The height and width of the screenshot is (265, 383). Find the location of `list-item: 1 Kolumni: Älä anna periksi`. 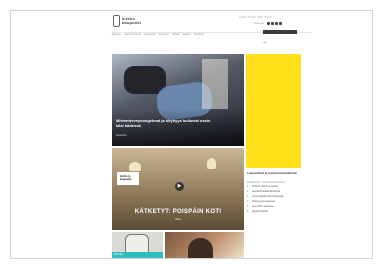

list-item: 1 Kolumni: Älä anna periksi is located at coordinates (273, 187).